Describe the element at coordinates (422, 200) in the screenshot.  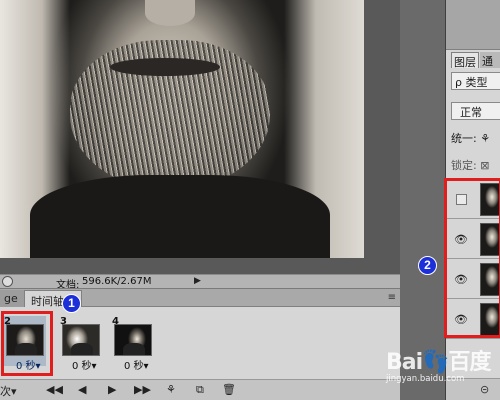
I see `panel-gutter` at that location.